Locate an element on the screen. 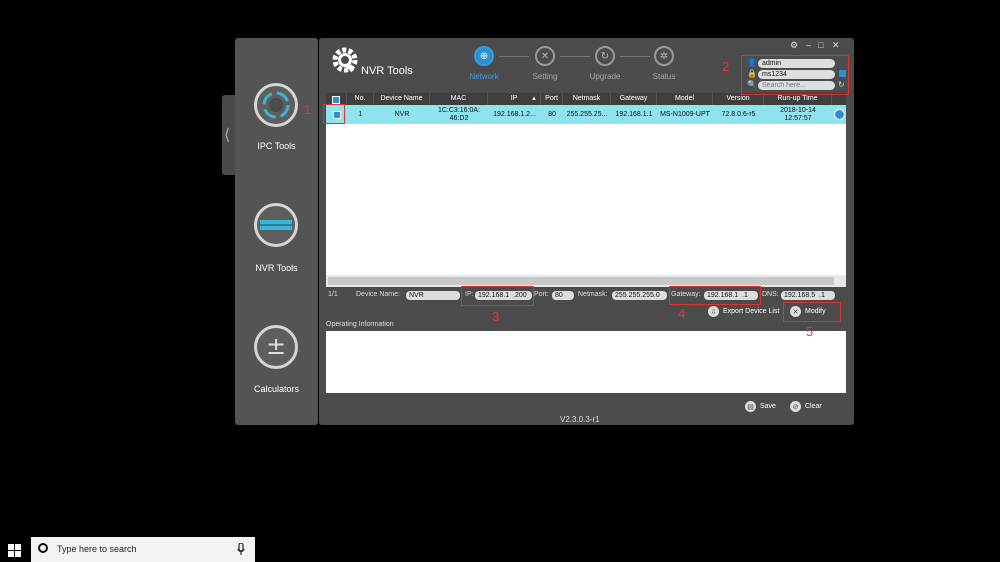 The width and height of the screenshot is (1000, 562). save-label: Save is located at coordinates (768, 406).